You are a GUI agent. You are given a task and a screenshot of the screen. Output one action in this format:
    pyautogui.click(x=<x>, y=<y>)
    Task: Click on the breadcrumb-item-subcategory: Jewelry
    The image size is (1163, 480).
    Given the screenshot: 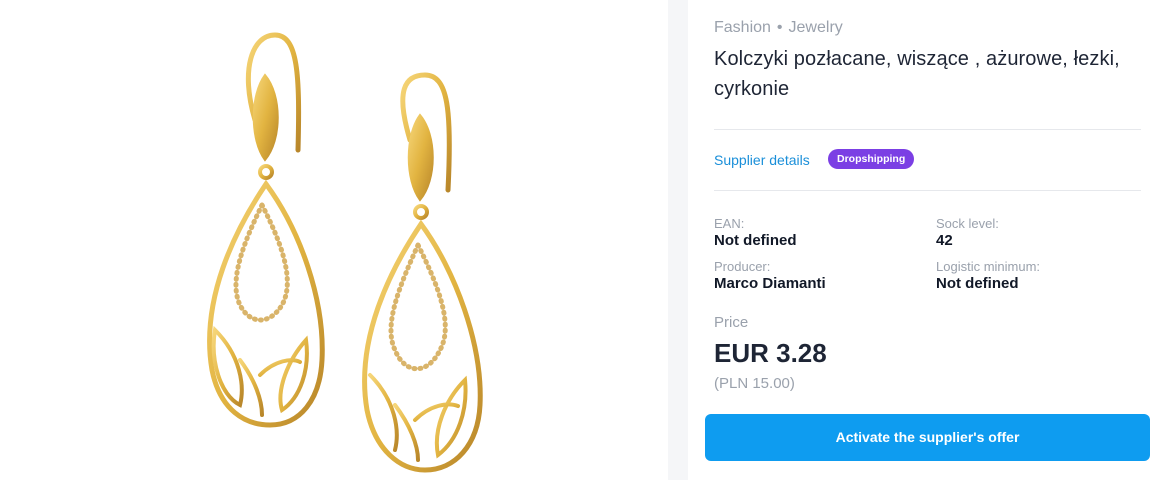 What is the action you would take?
    pyautogui.click(x=816, y=28)
    